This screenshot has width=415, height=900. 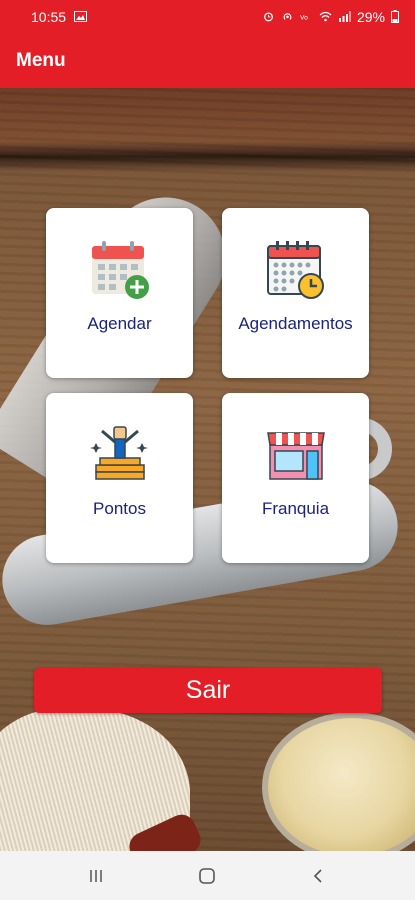 What do you see at coordinates (207, 16) in the screenshot?
I see `status-bar: 10:55 Vo 29%` at bounding box center [207, 16].